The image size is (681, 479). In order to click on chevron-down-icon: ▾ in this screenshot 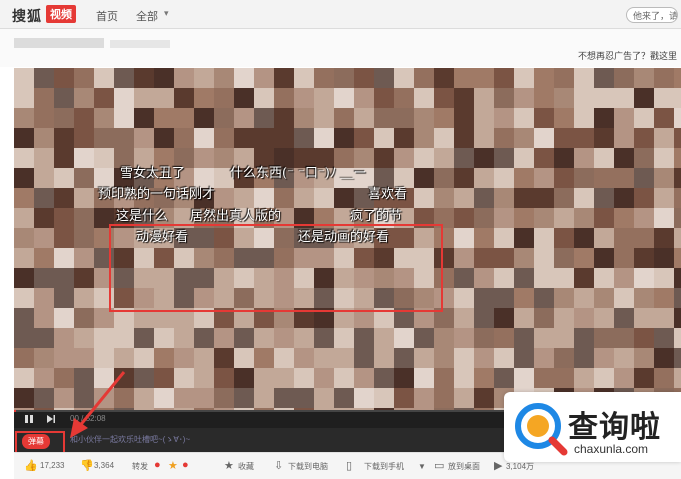, I will do `click(166, 13)`.